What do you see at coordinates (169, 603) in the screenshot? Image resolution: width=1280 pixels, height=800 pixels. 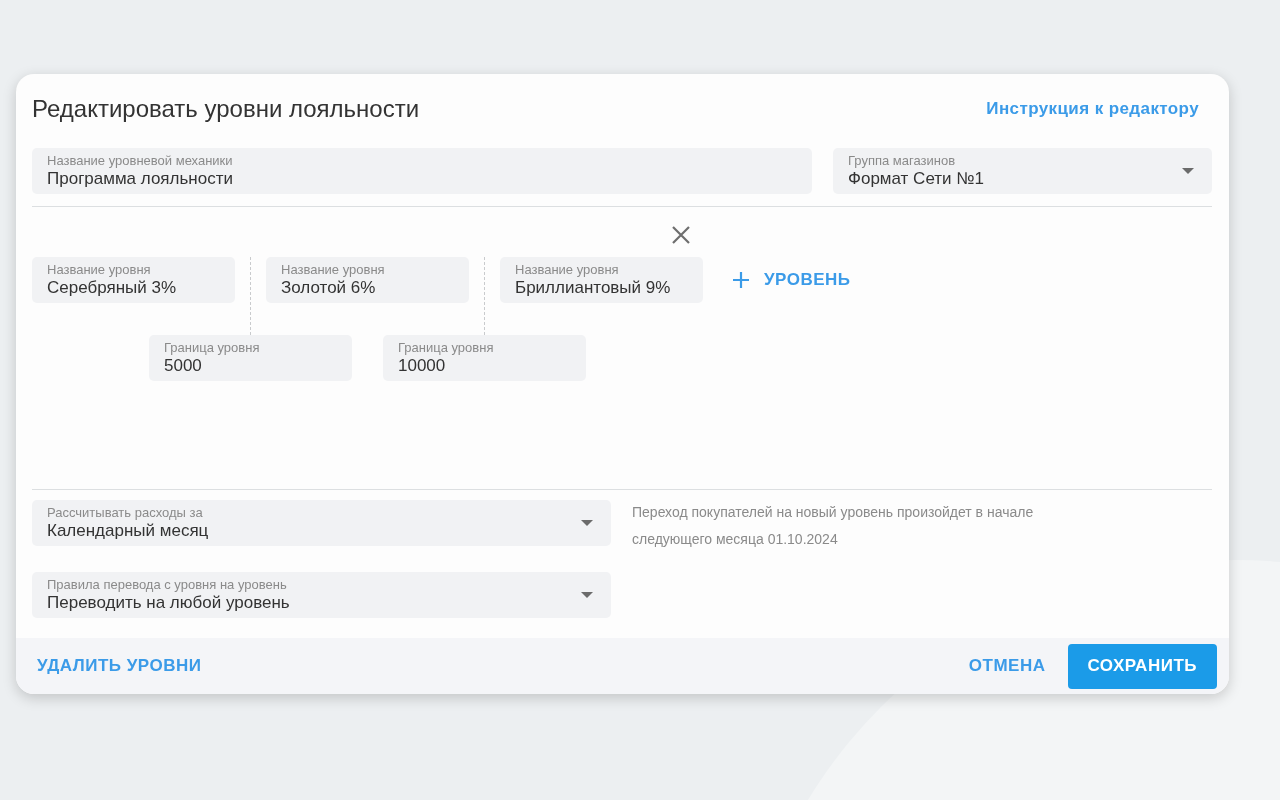 I see `field-value: Переводить на любой уровень` at bounding box center [169, 603].